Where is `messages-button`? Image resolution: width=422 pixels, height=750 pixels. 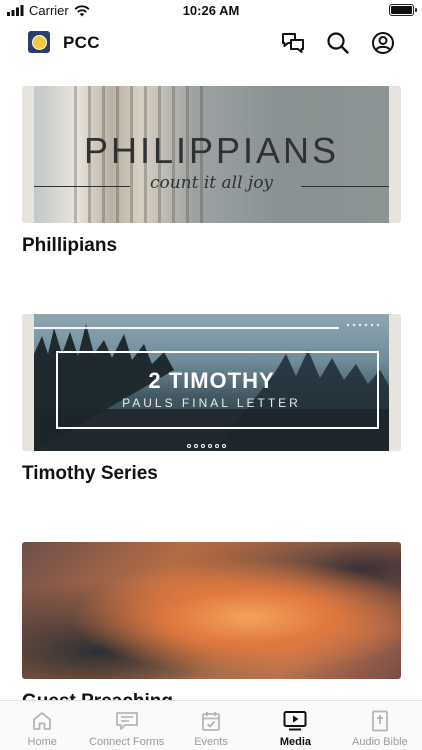
messages-button is located at coordinates (293, 43).